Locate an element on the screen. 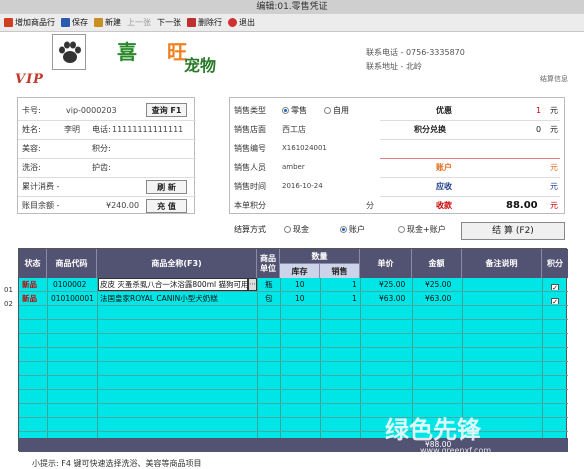 The image size is (584, 469). paw-logo is located at coordinates (69, 52).